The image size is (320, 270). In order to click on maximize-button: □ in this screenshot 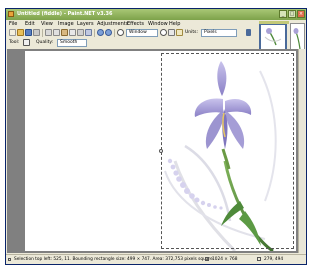, I will do `click(292, 14)`.